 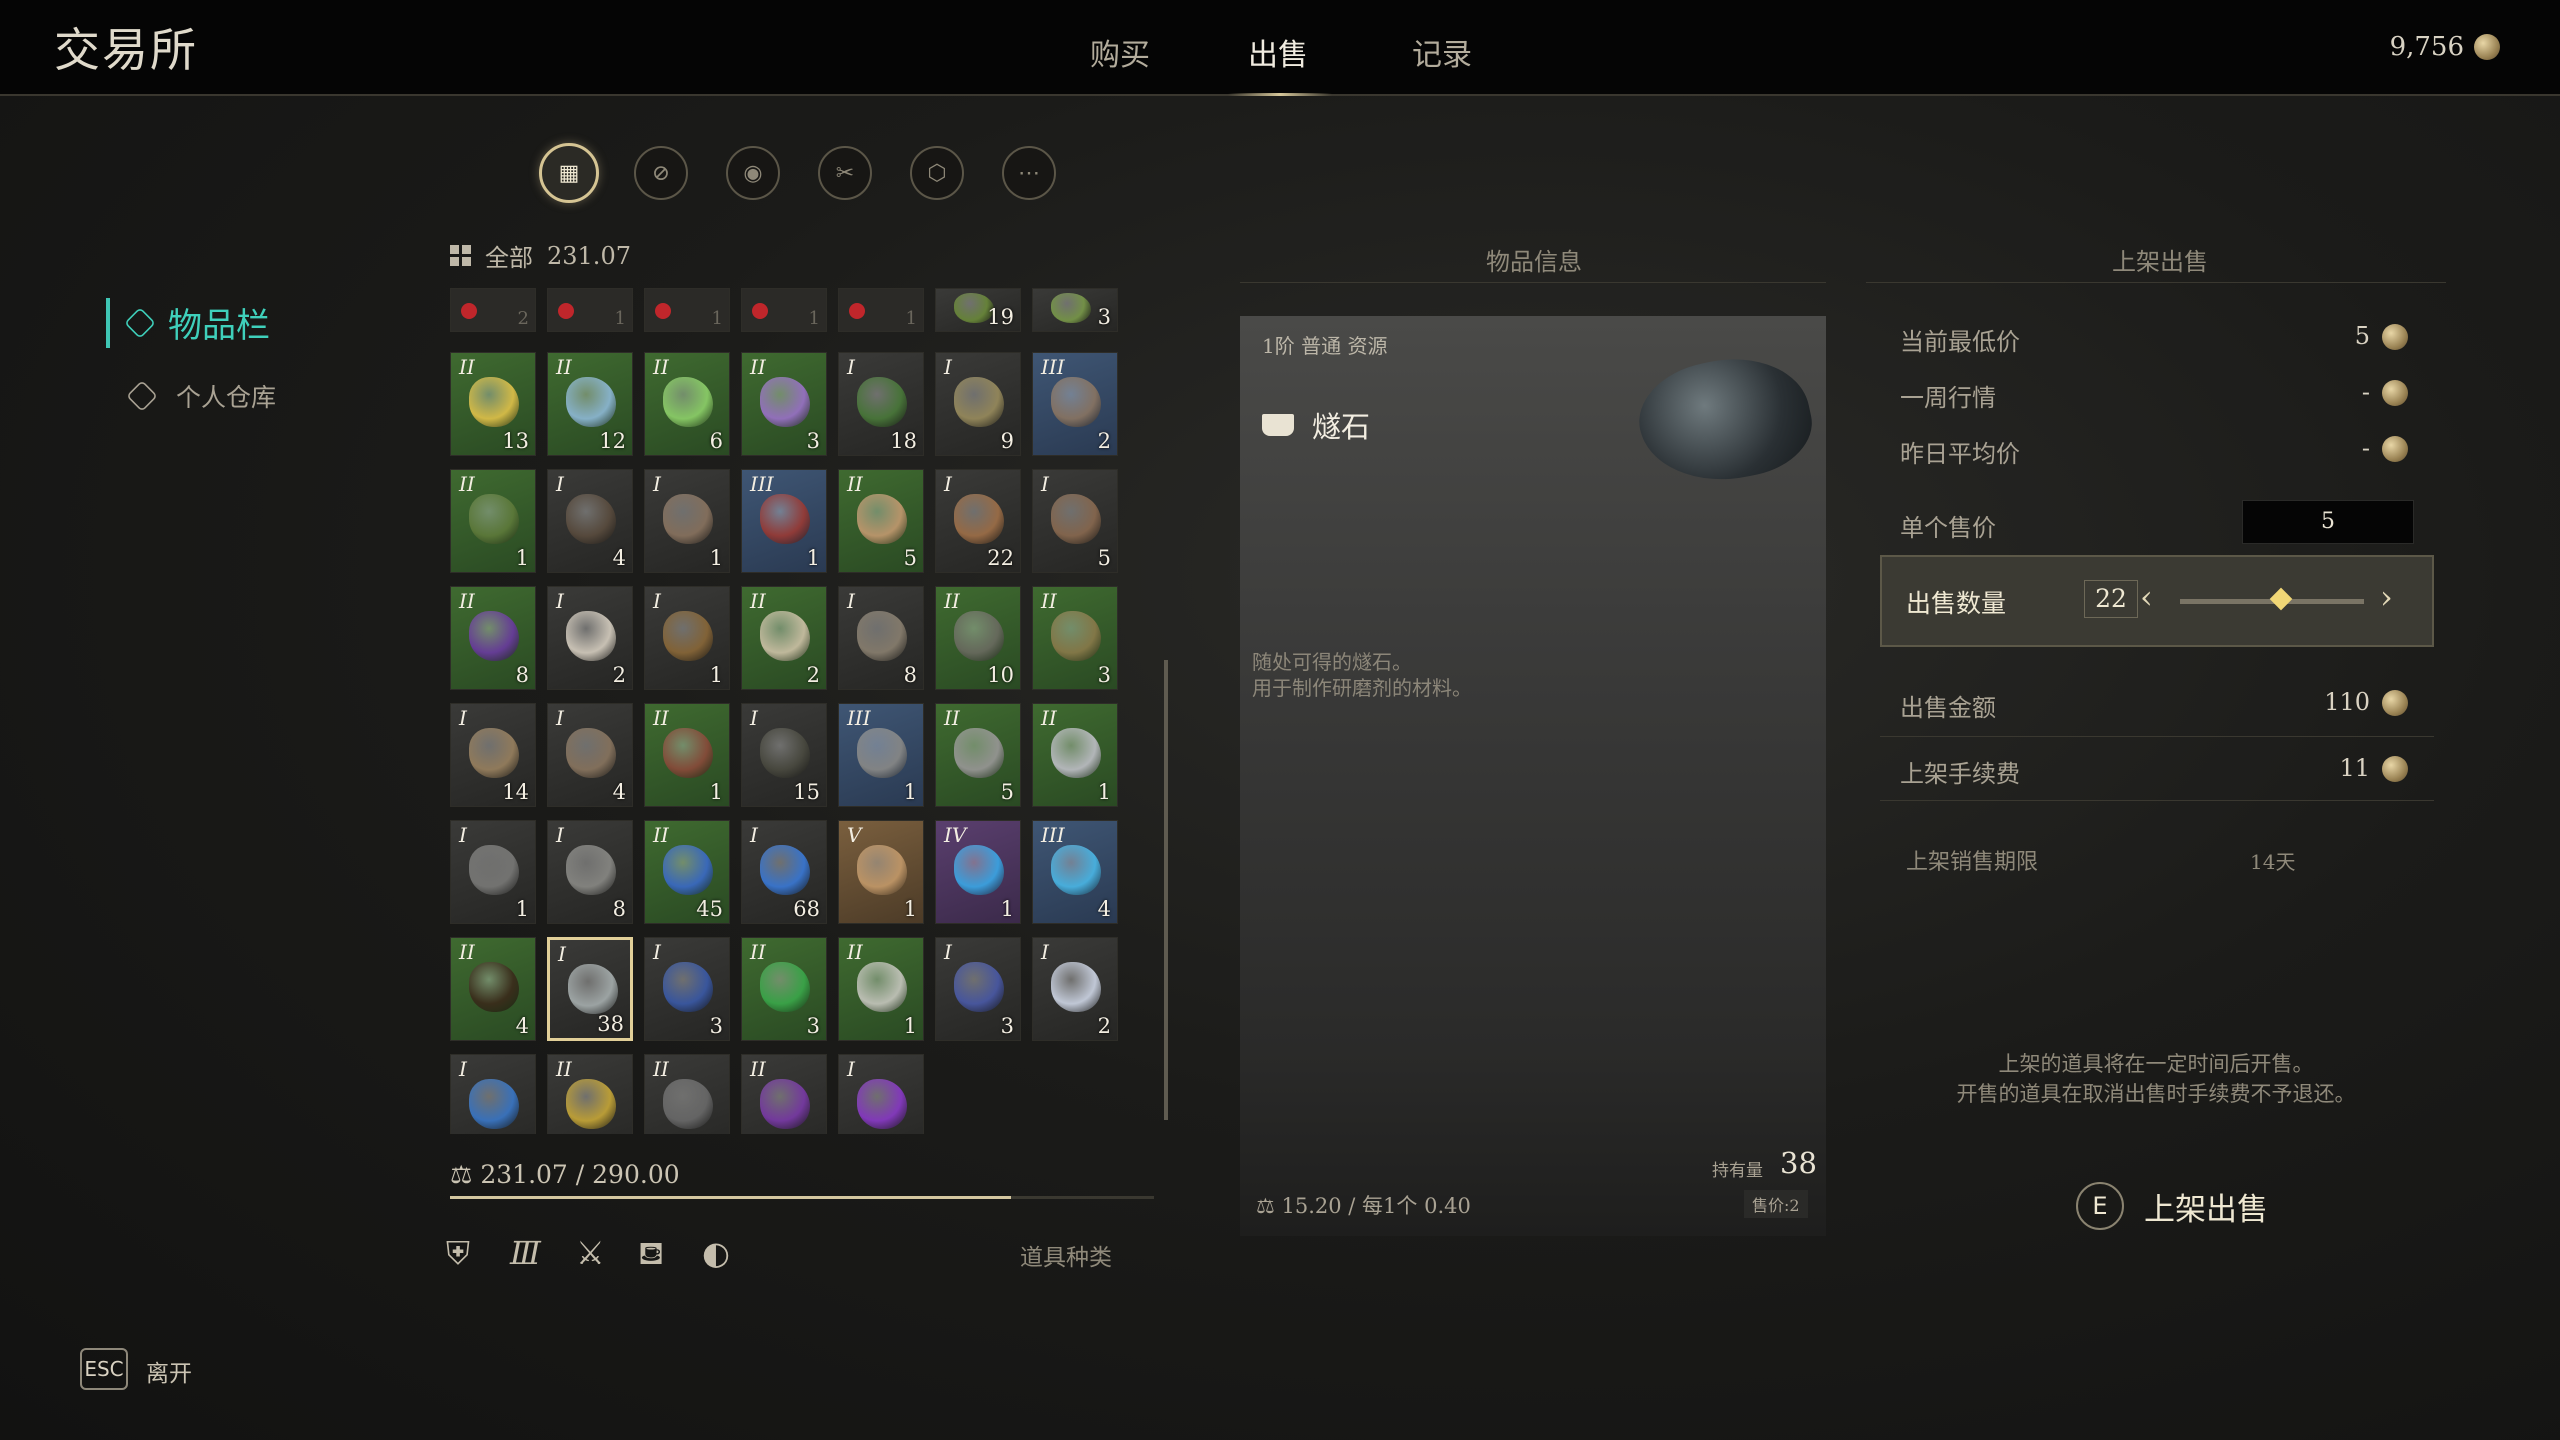 I want to click on inventory-slot: II 4, so click(x=493, y=989).